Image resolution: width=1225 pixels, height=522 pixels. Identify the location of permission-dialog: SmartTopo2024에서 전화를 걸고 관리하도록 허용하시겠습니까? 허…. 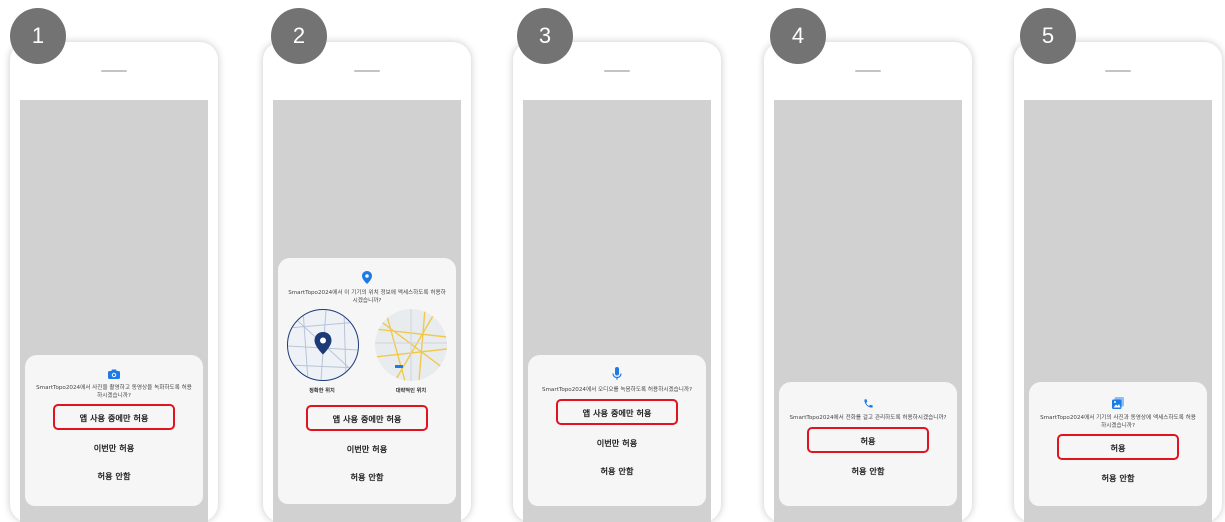
(868, 444).